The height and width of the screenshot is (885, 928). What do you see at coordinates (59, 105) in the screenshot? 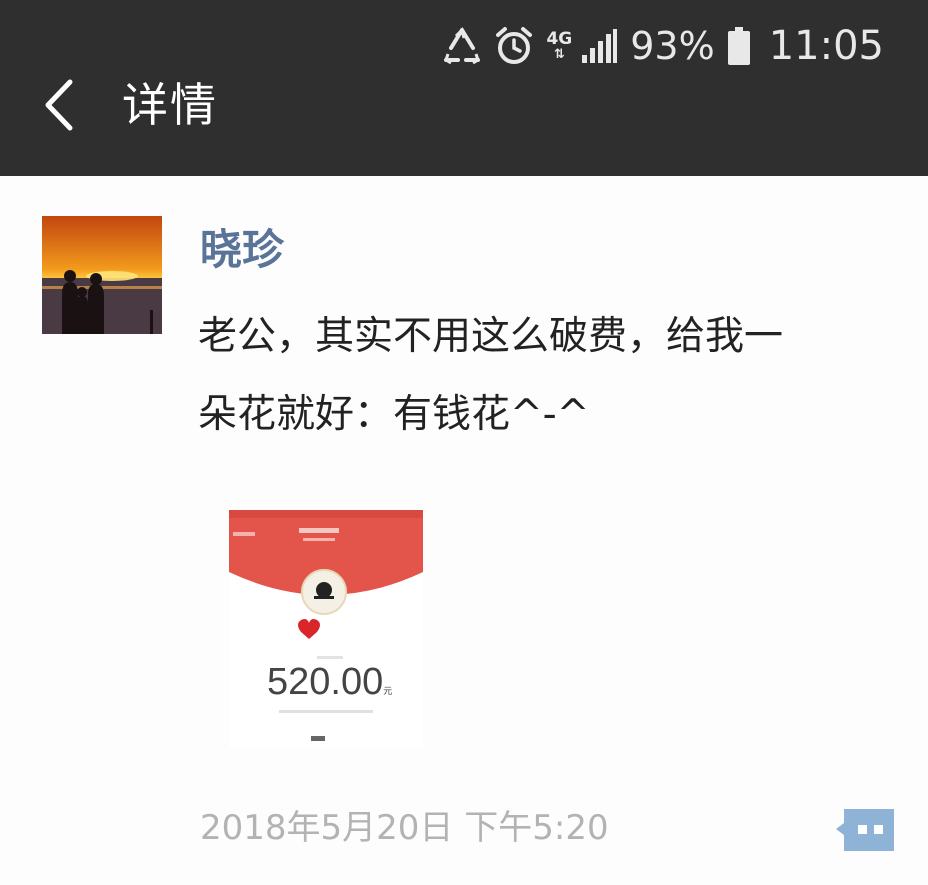
I see `chevron-left-icon` at bounding box center [59, 105].